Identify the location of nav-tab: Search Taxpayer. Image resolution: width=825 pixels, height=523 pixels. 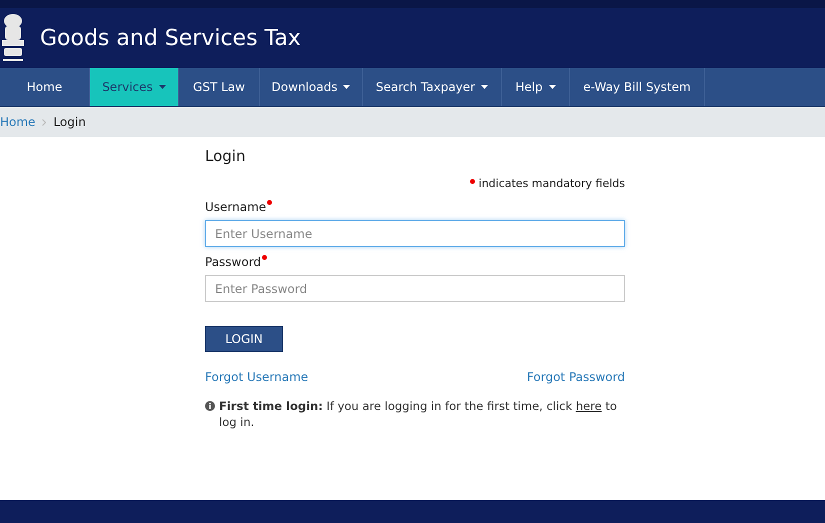
(432, 87).